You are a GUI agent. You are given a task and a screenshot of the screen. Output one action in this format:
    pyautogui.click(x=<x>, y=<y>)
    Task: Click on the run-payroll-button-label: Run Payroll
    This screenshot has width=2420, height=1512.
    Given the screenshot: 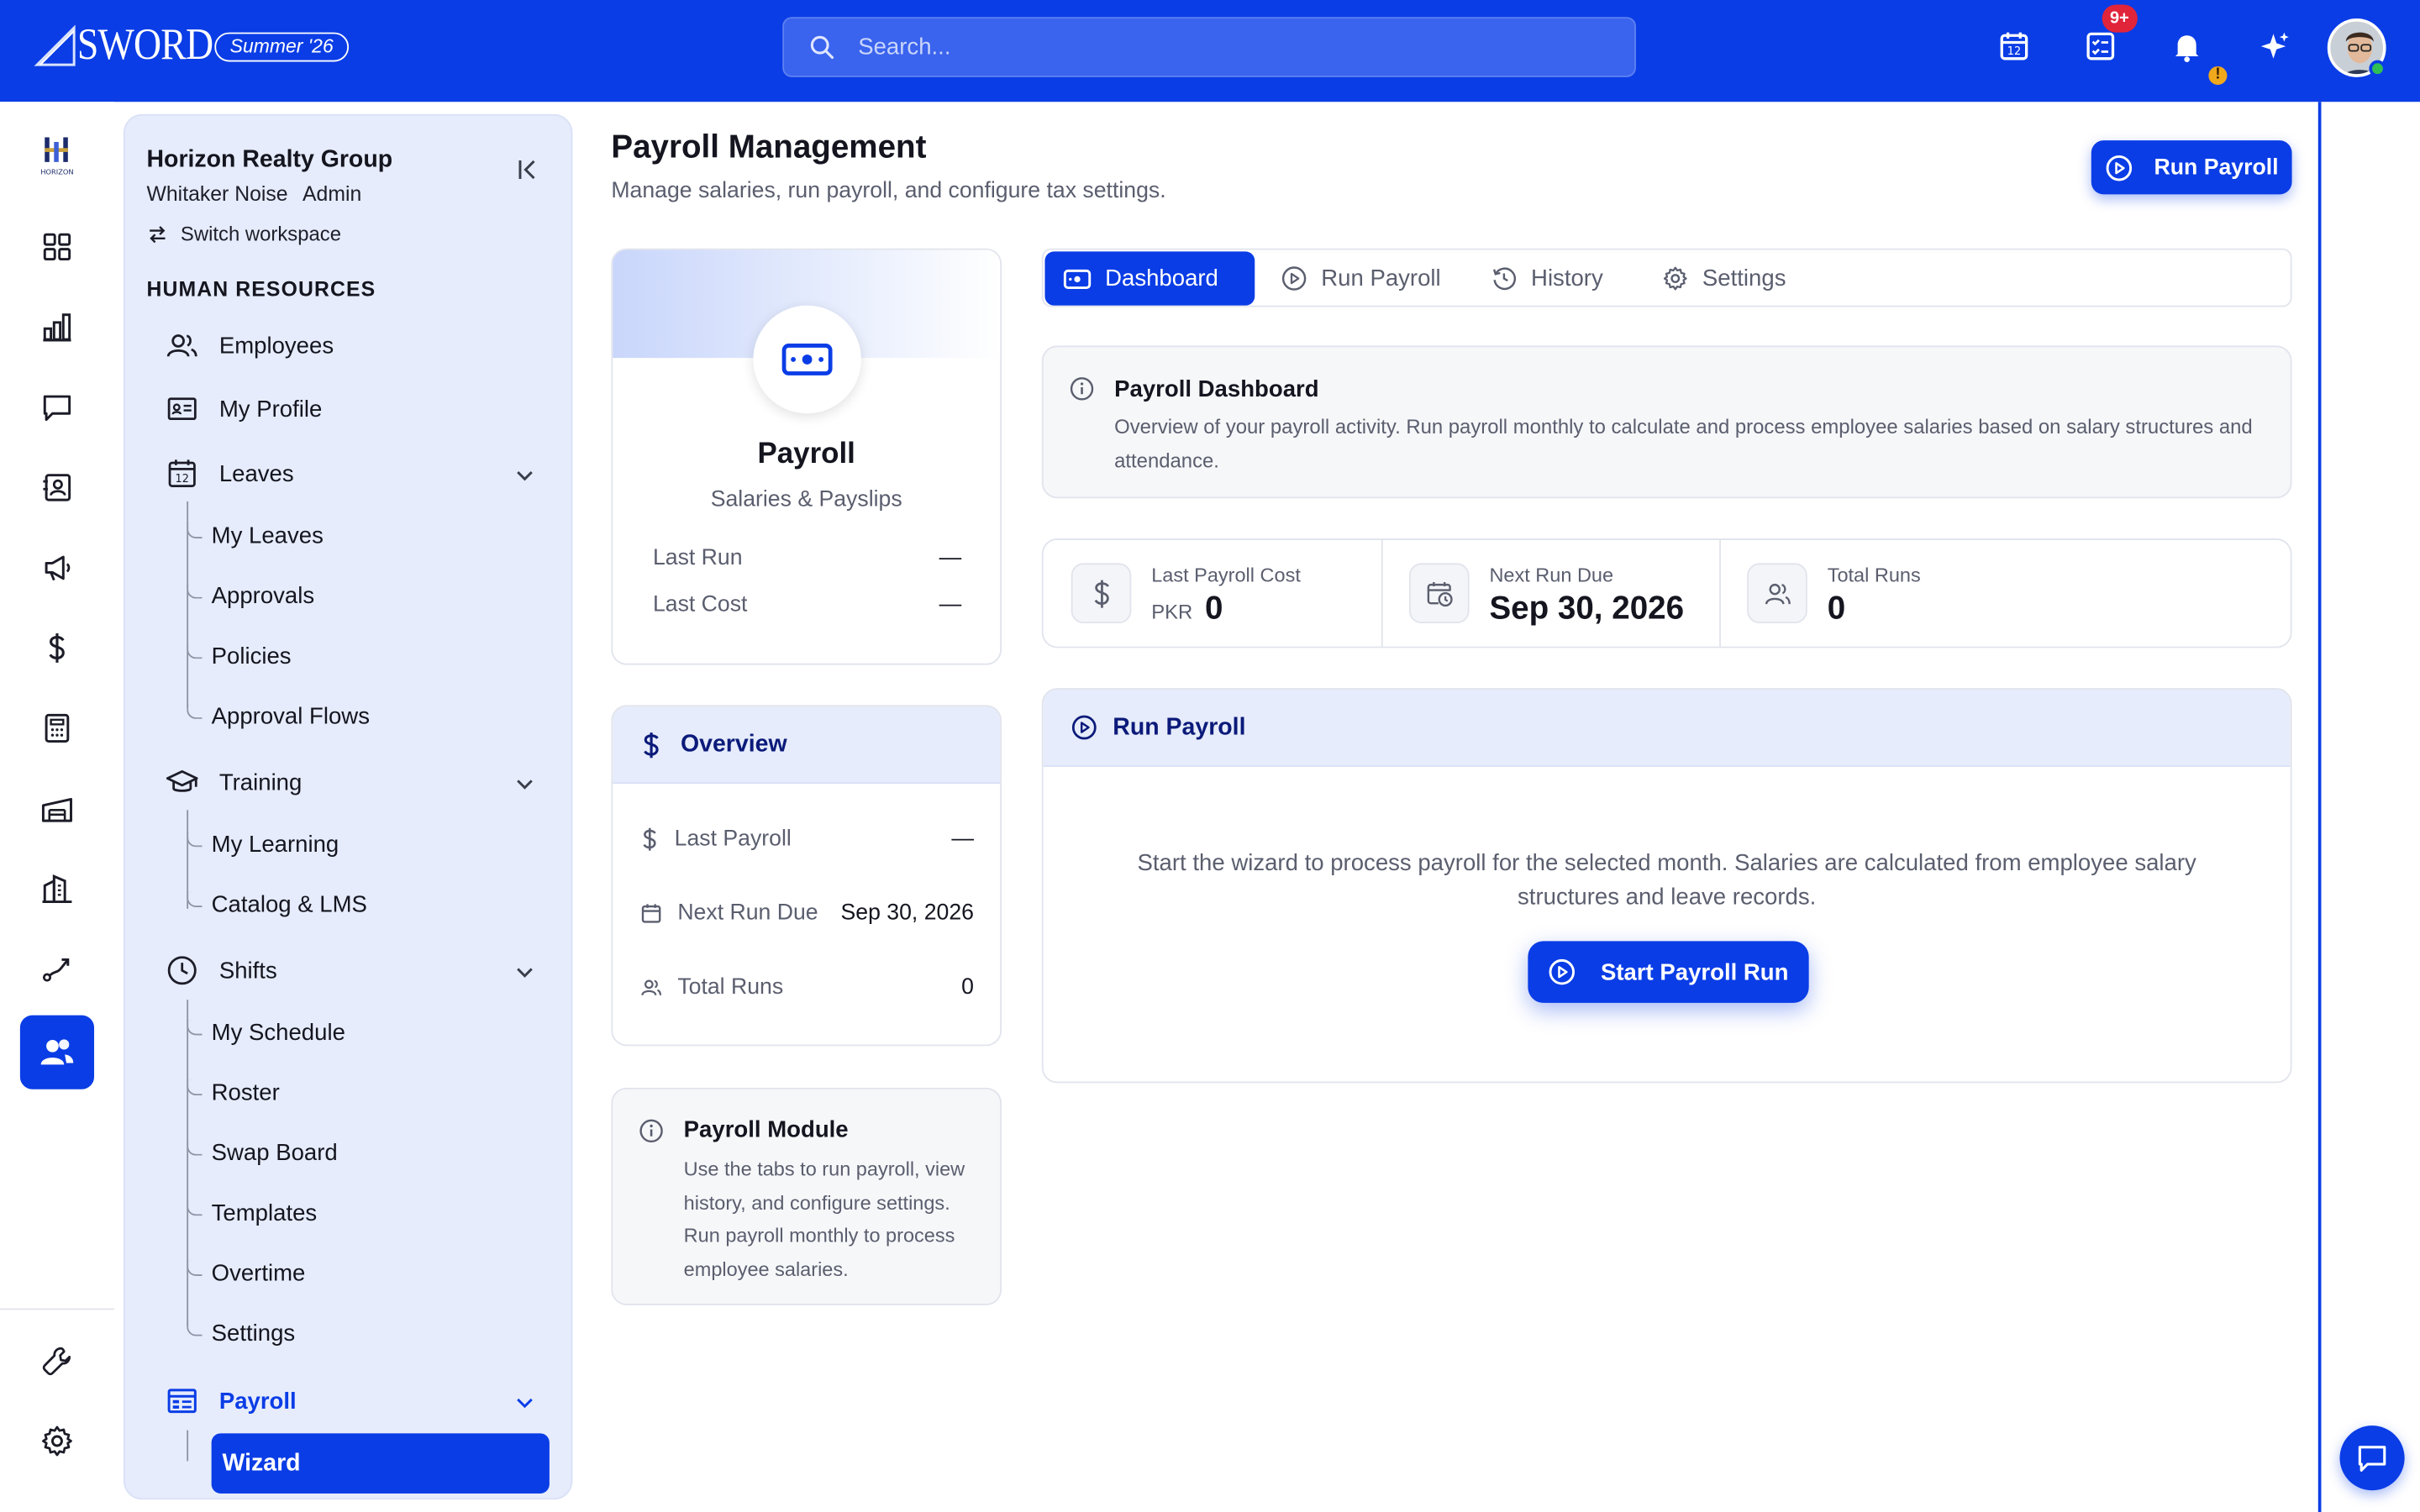 What is the action you would take?
    pyautogui.click(x=2216, y=167)
    